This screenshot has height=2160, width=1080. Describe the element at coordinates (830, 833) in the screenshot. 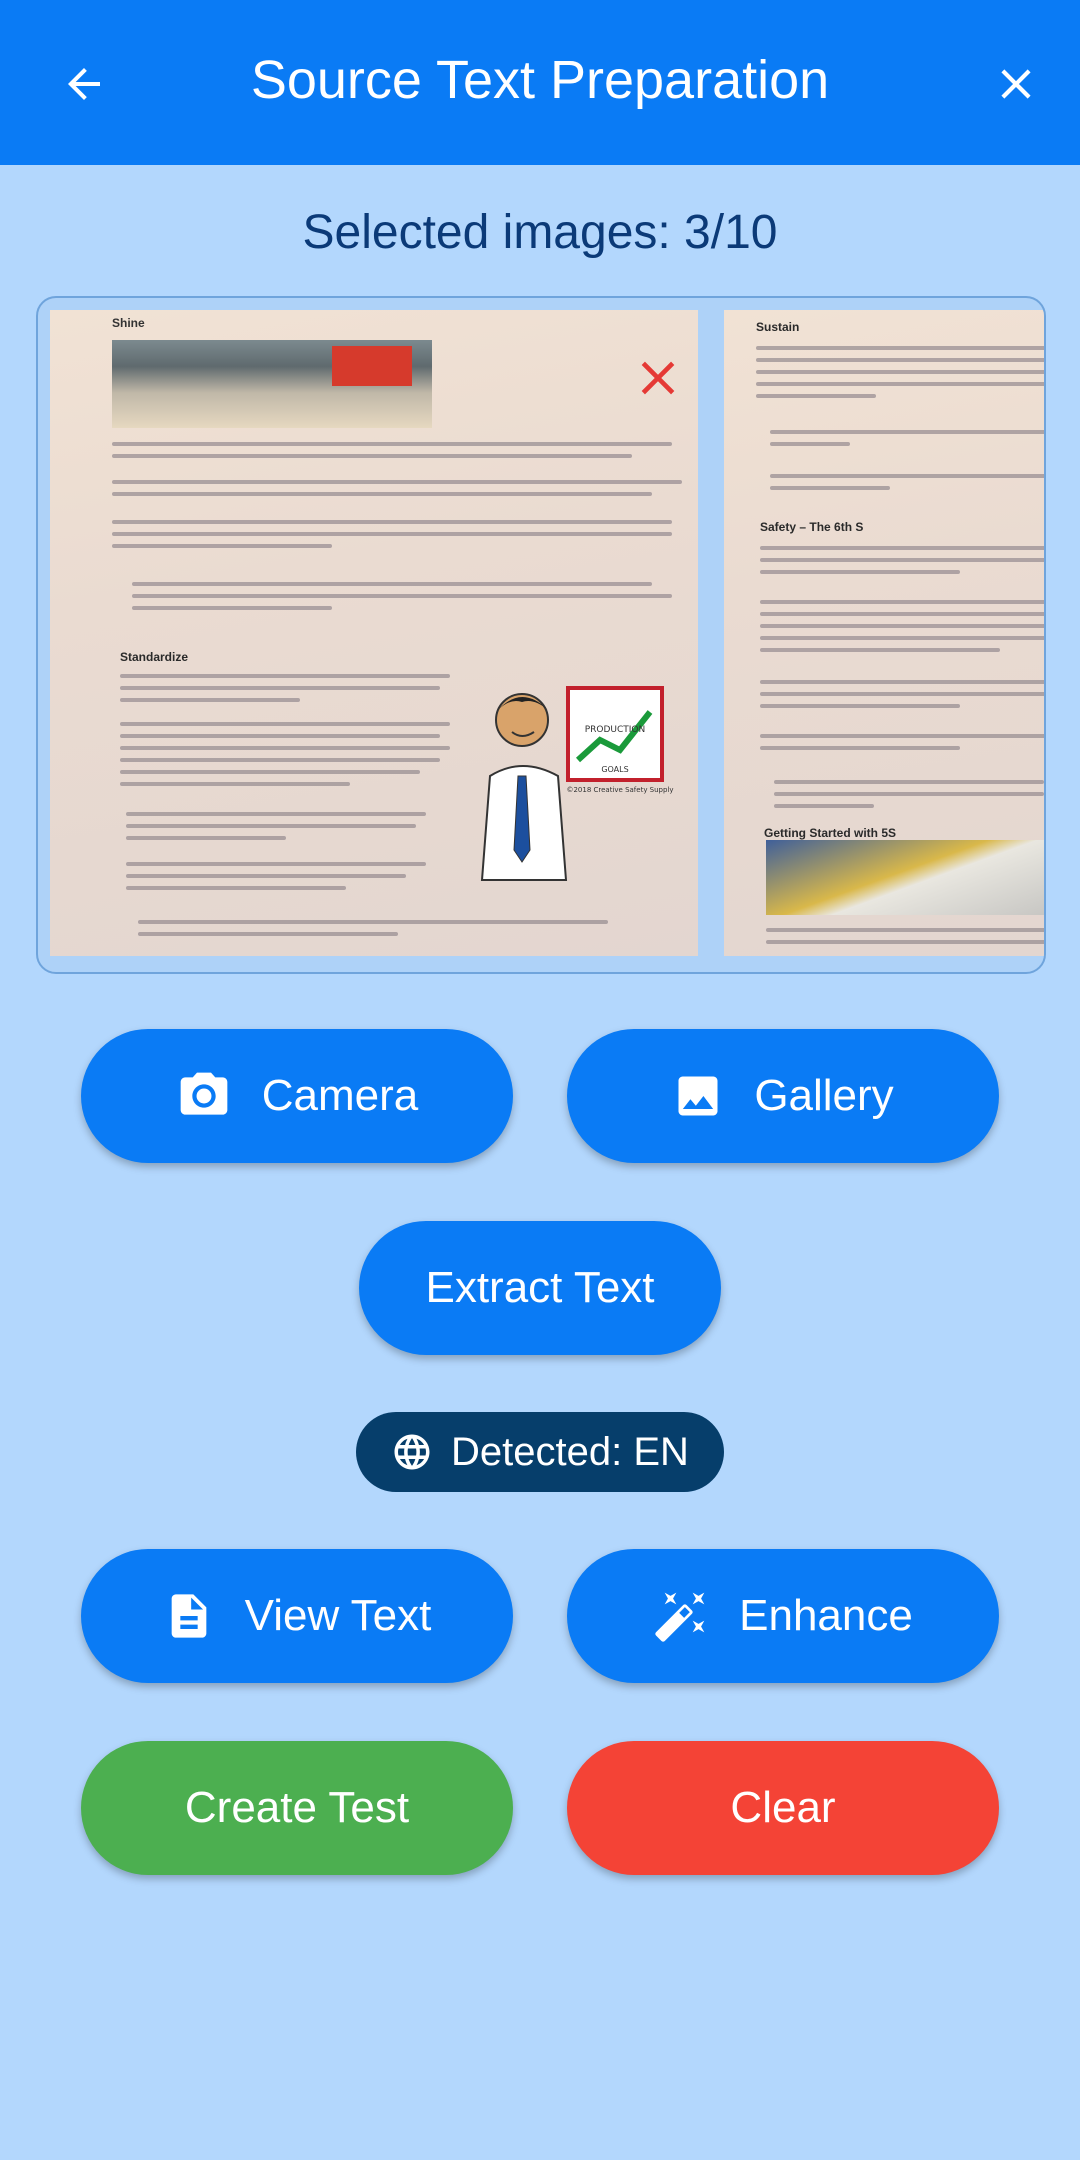

I see `image-section-heading: Getting Started with 5S` at that location.